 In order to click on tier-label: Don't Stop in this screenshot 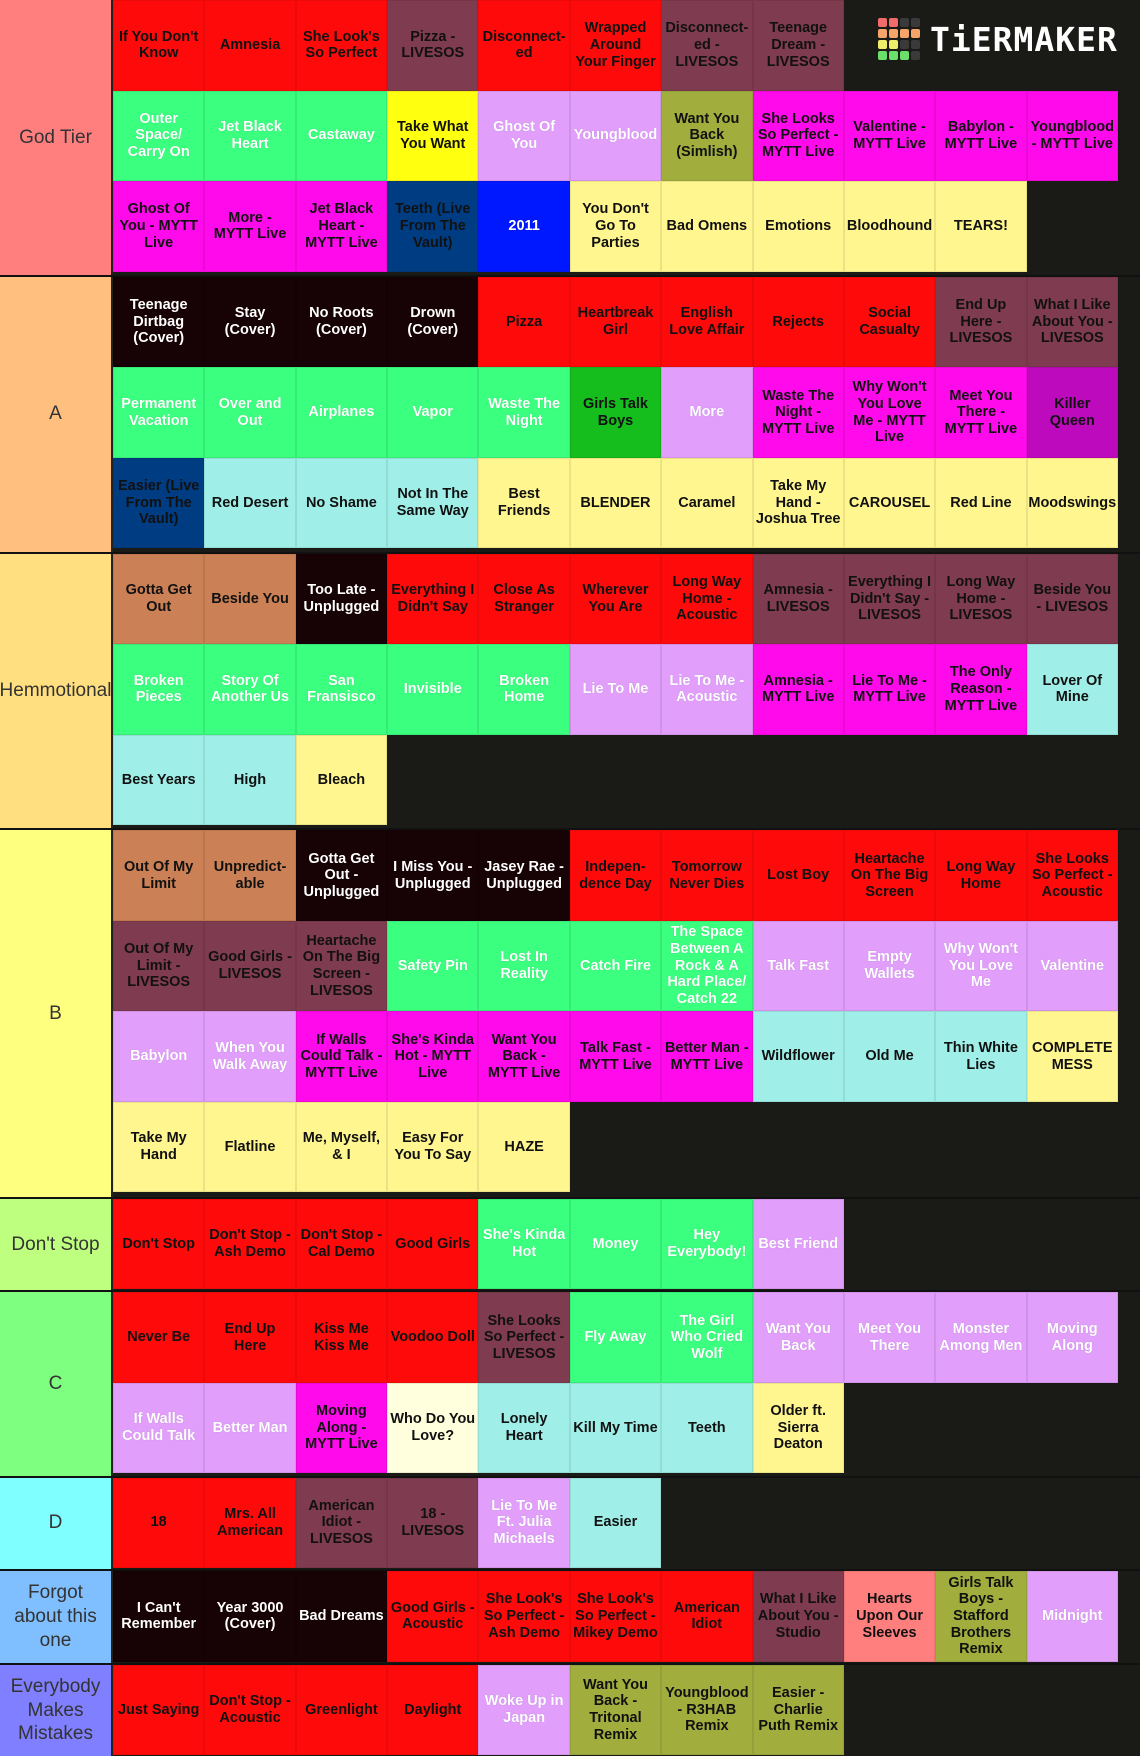, I will do `click(56, 1244)`.